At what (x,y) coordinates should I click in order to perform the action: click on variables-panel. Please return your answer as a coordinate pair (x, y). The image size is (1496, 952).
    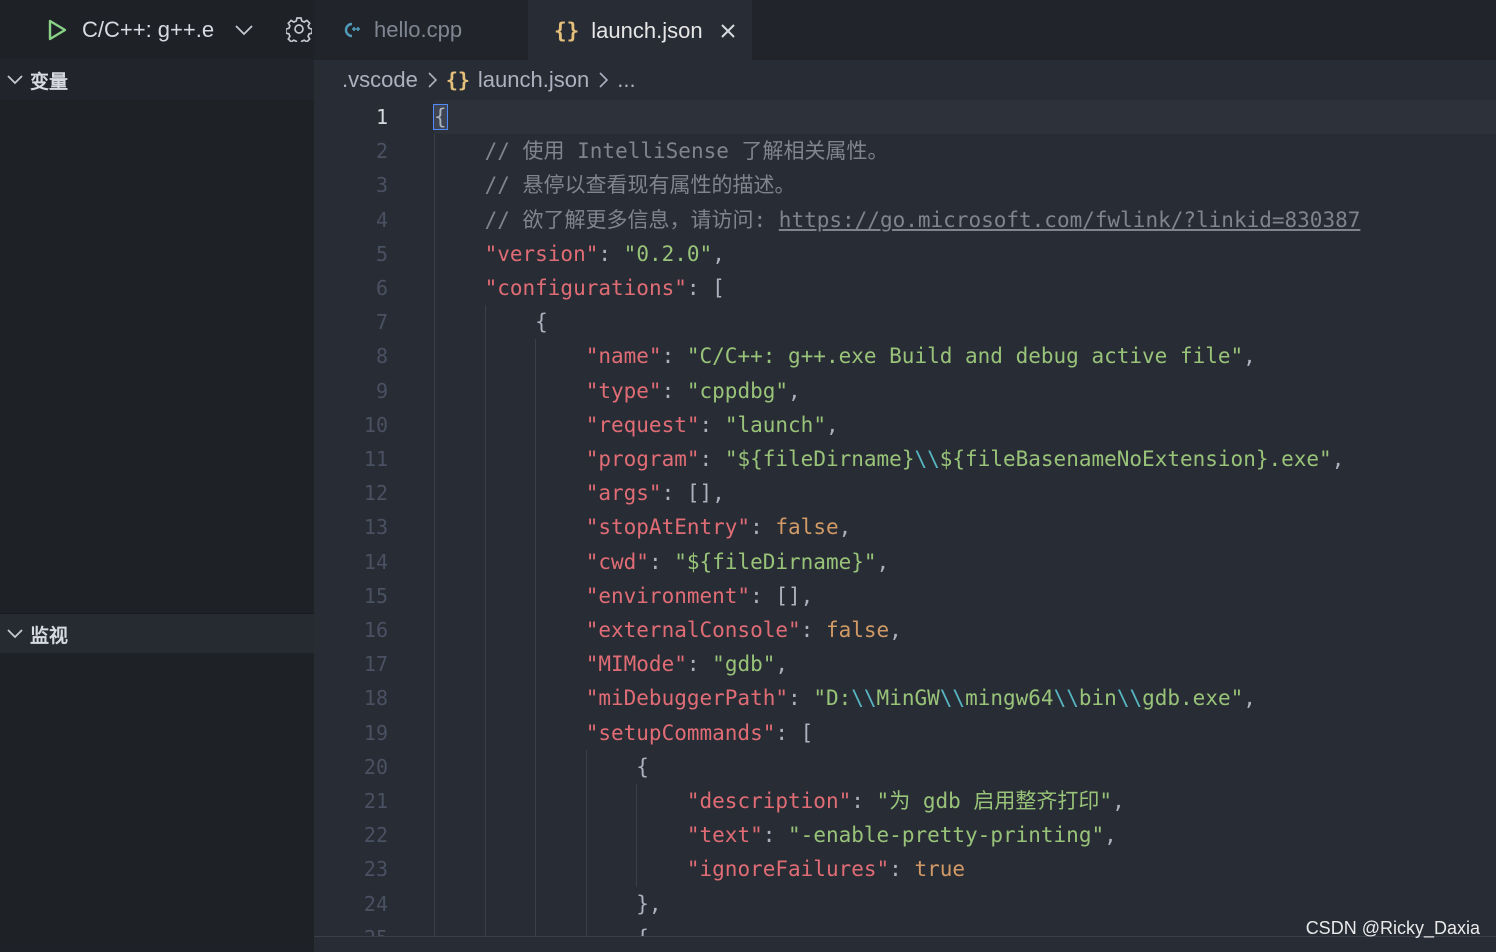
    Looking at the image, I should click on (157, 356).